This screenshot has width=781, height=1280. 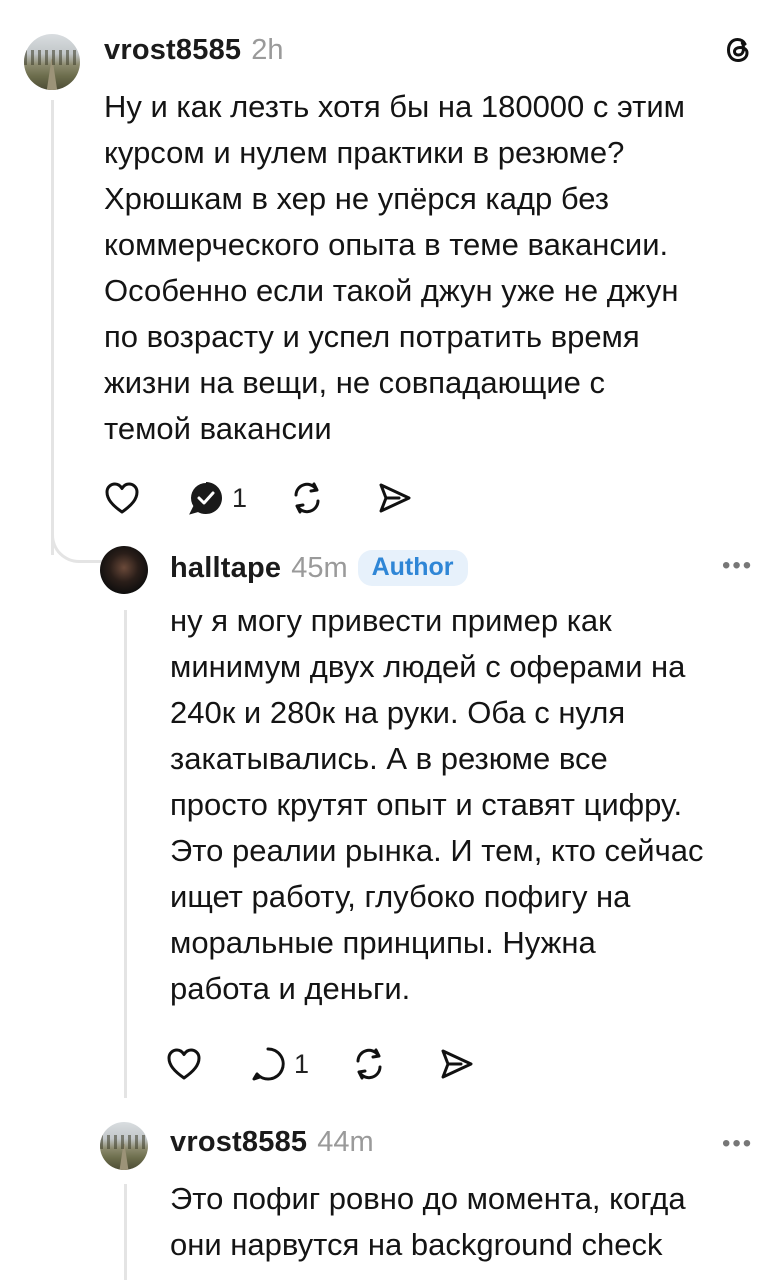 I want to click on timestamp: 2h, so click(x=267, y=50).